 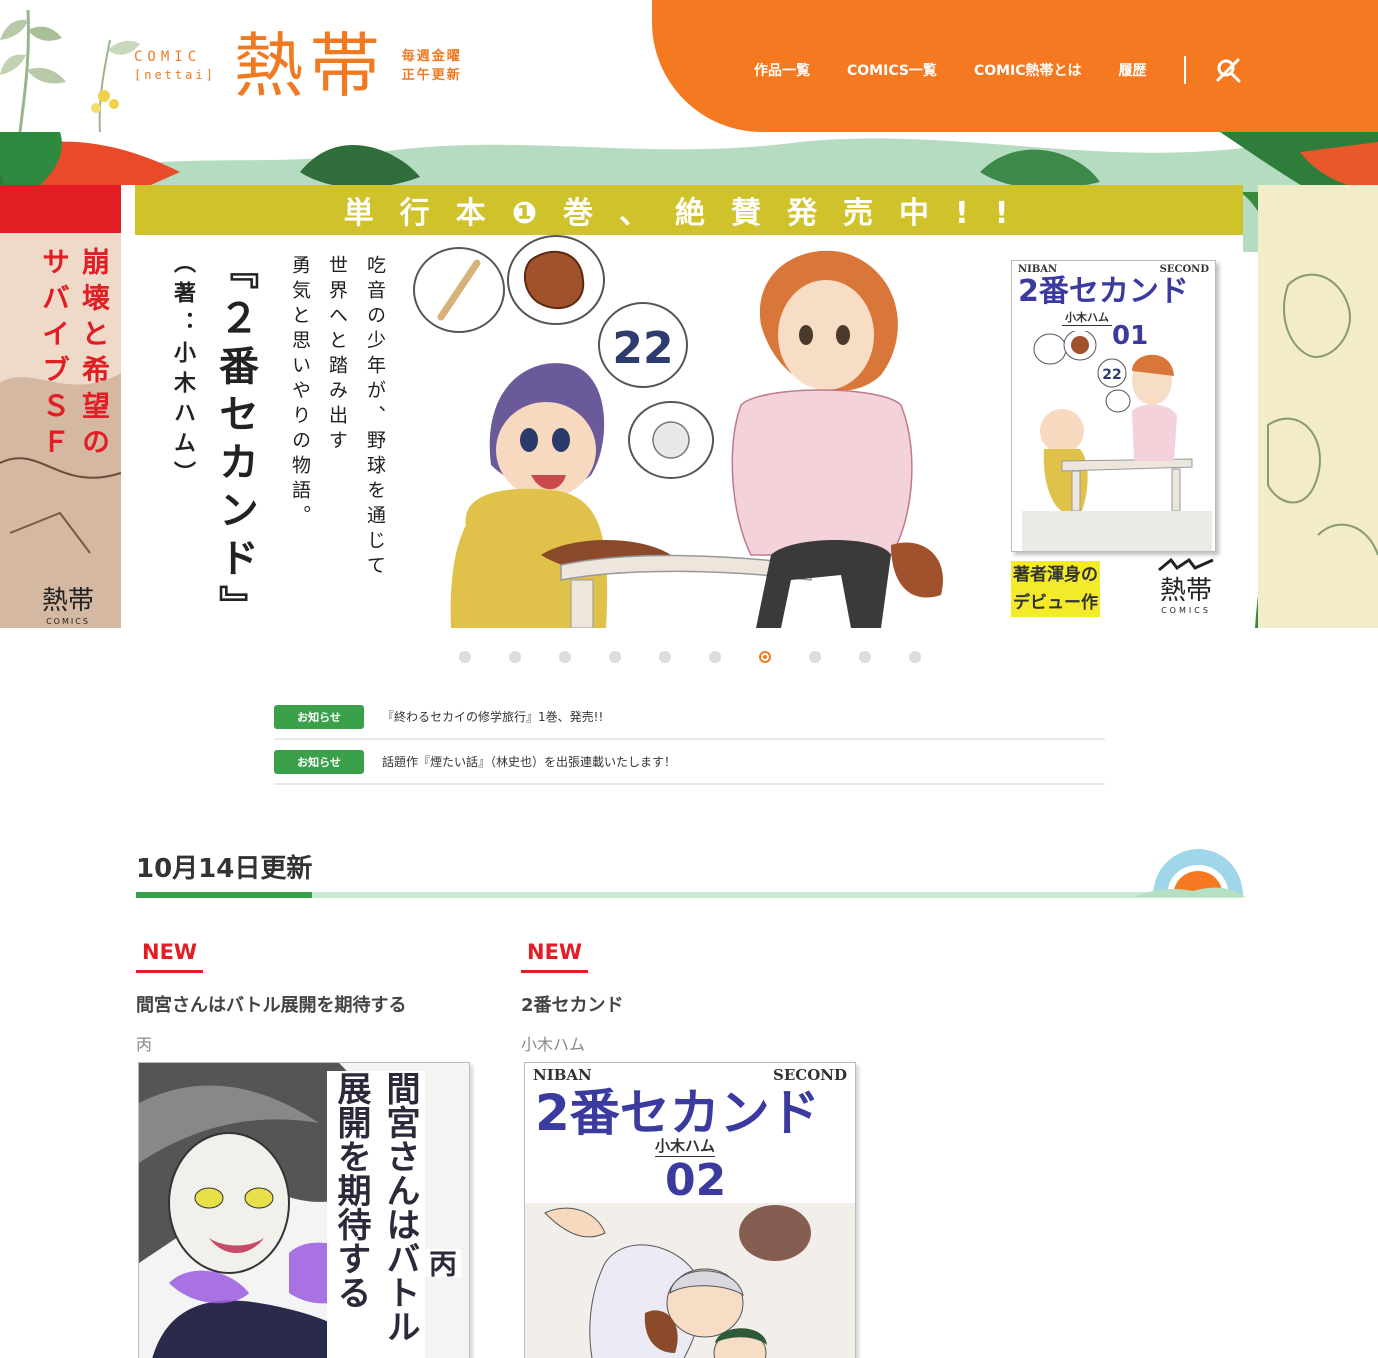 I want to click on card-cover-art, so click(x=690, y=1280).